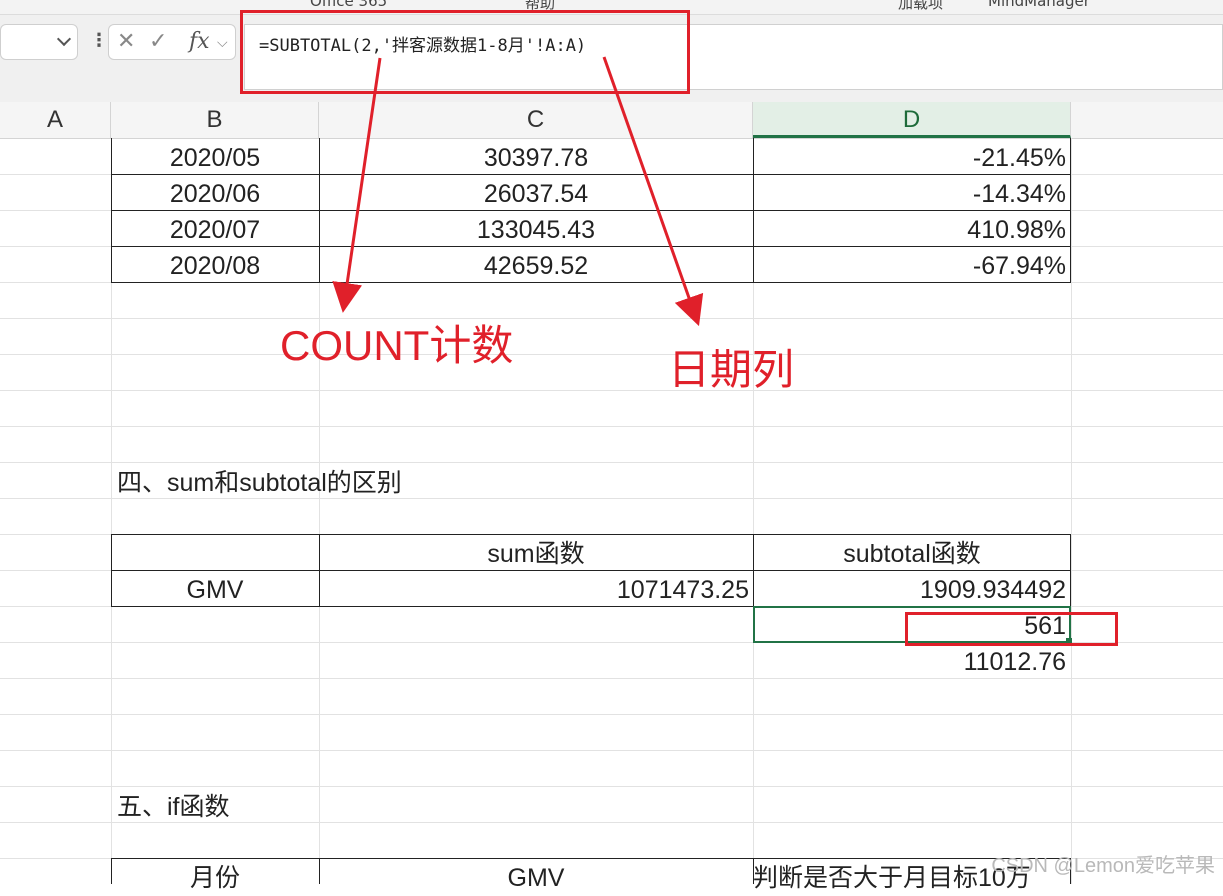  I want to click on arrow-to-date-label, so click(653, 191).